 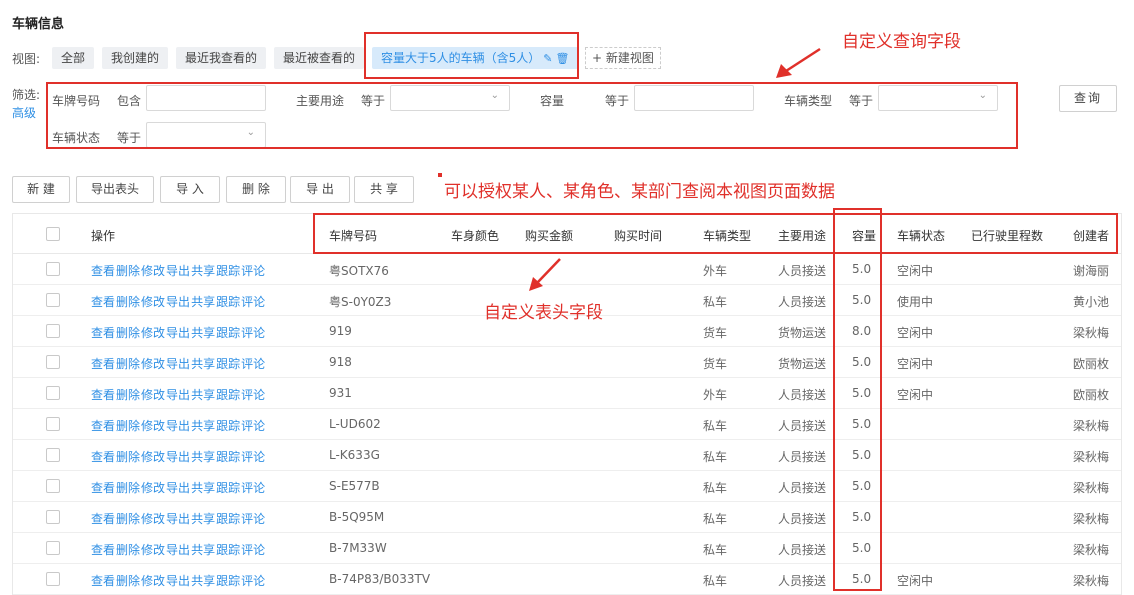 What do you see at coordinates (549, 270) in the screenshot?
I see `arrow-line-header` at bounding box center [549, 270].